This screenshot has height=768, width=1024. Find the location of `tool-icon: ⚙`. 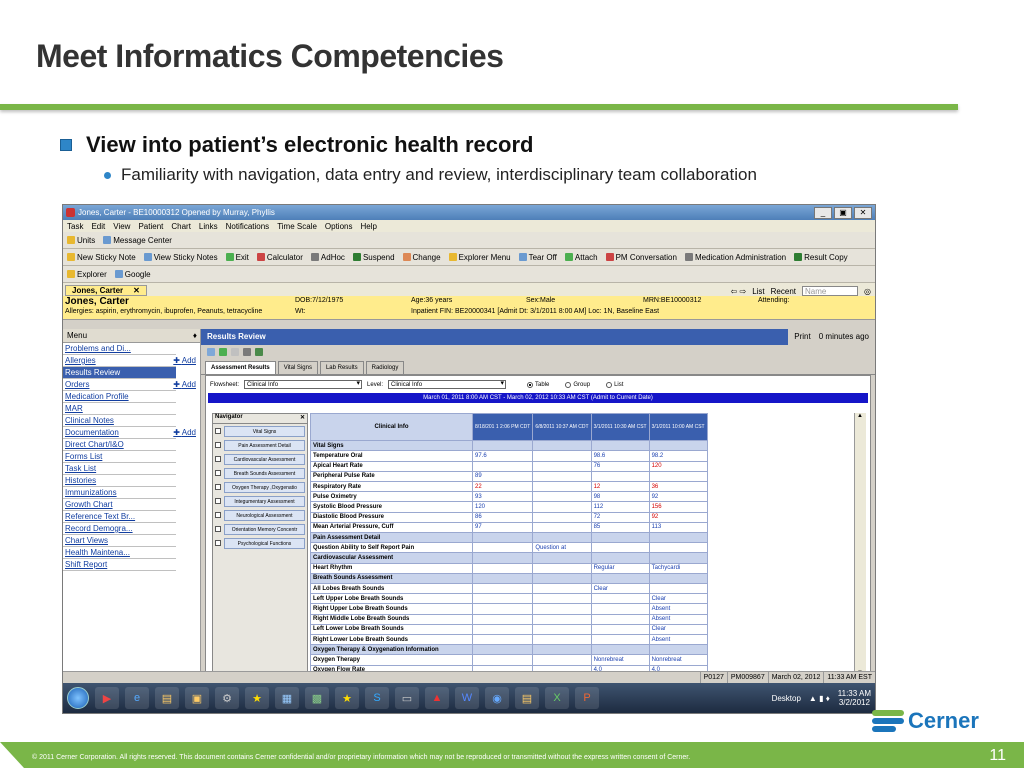

tool-icon: ⚙ is located at coordinates (227, 698).